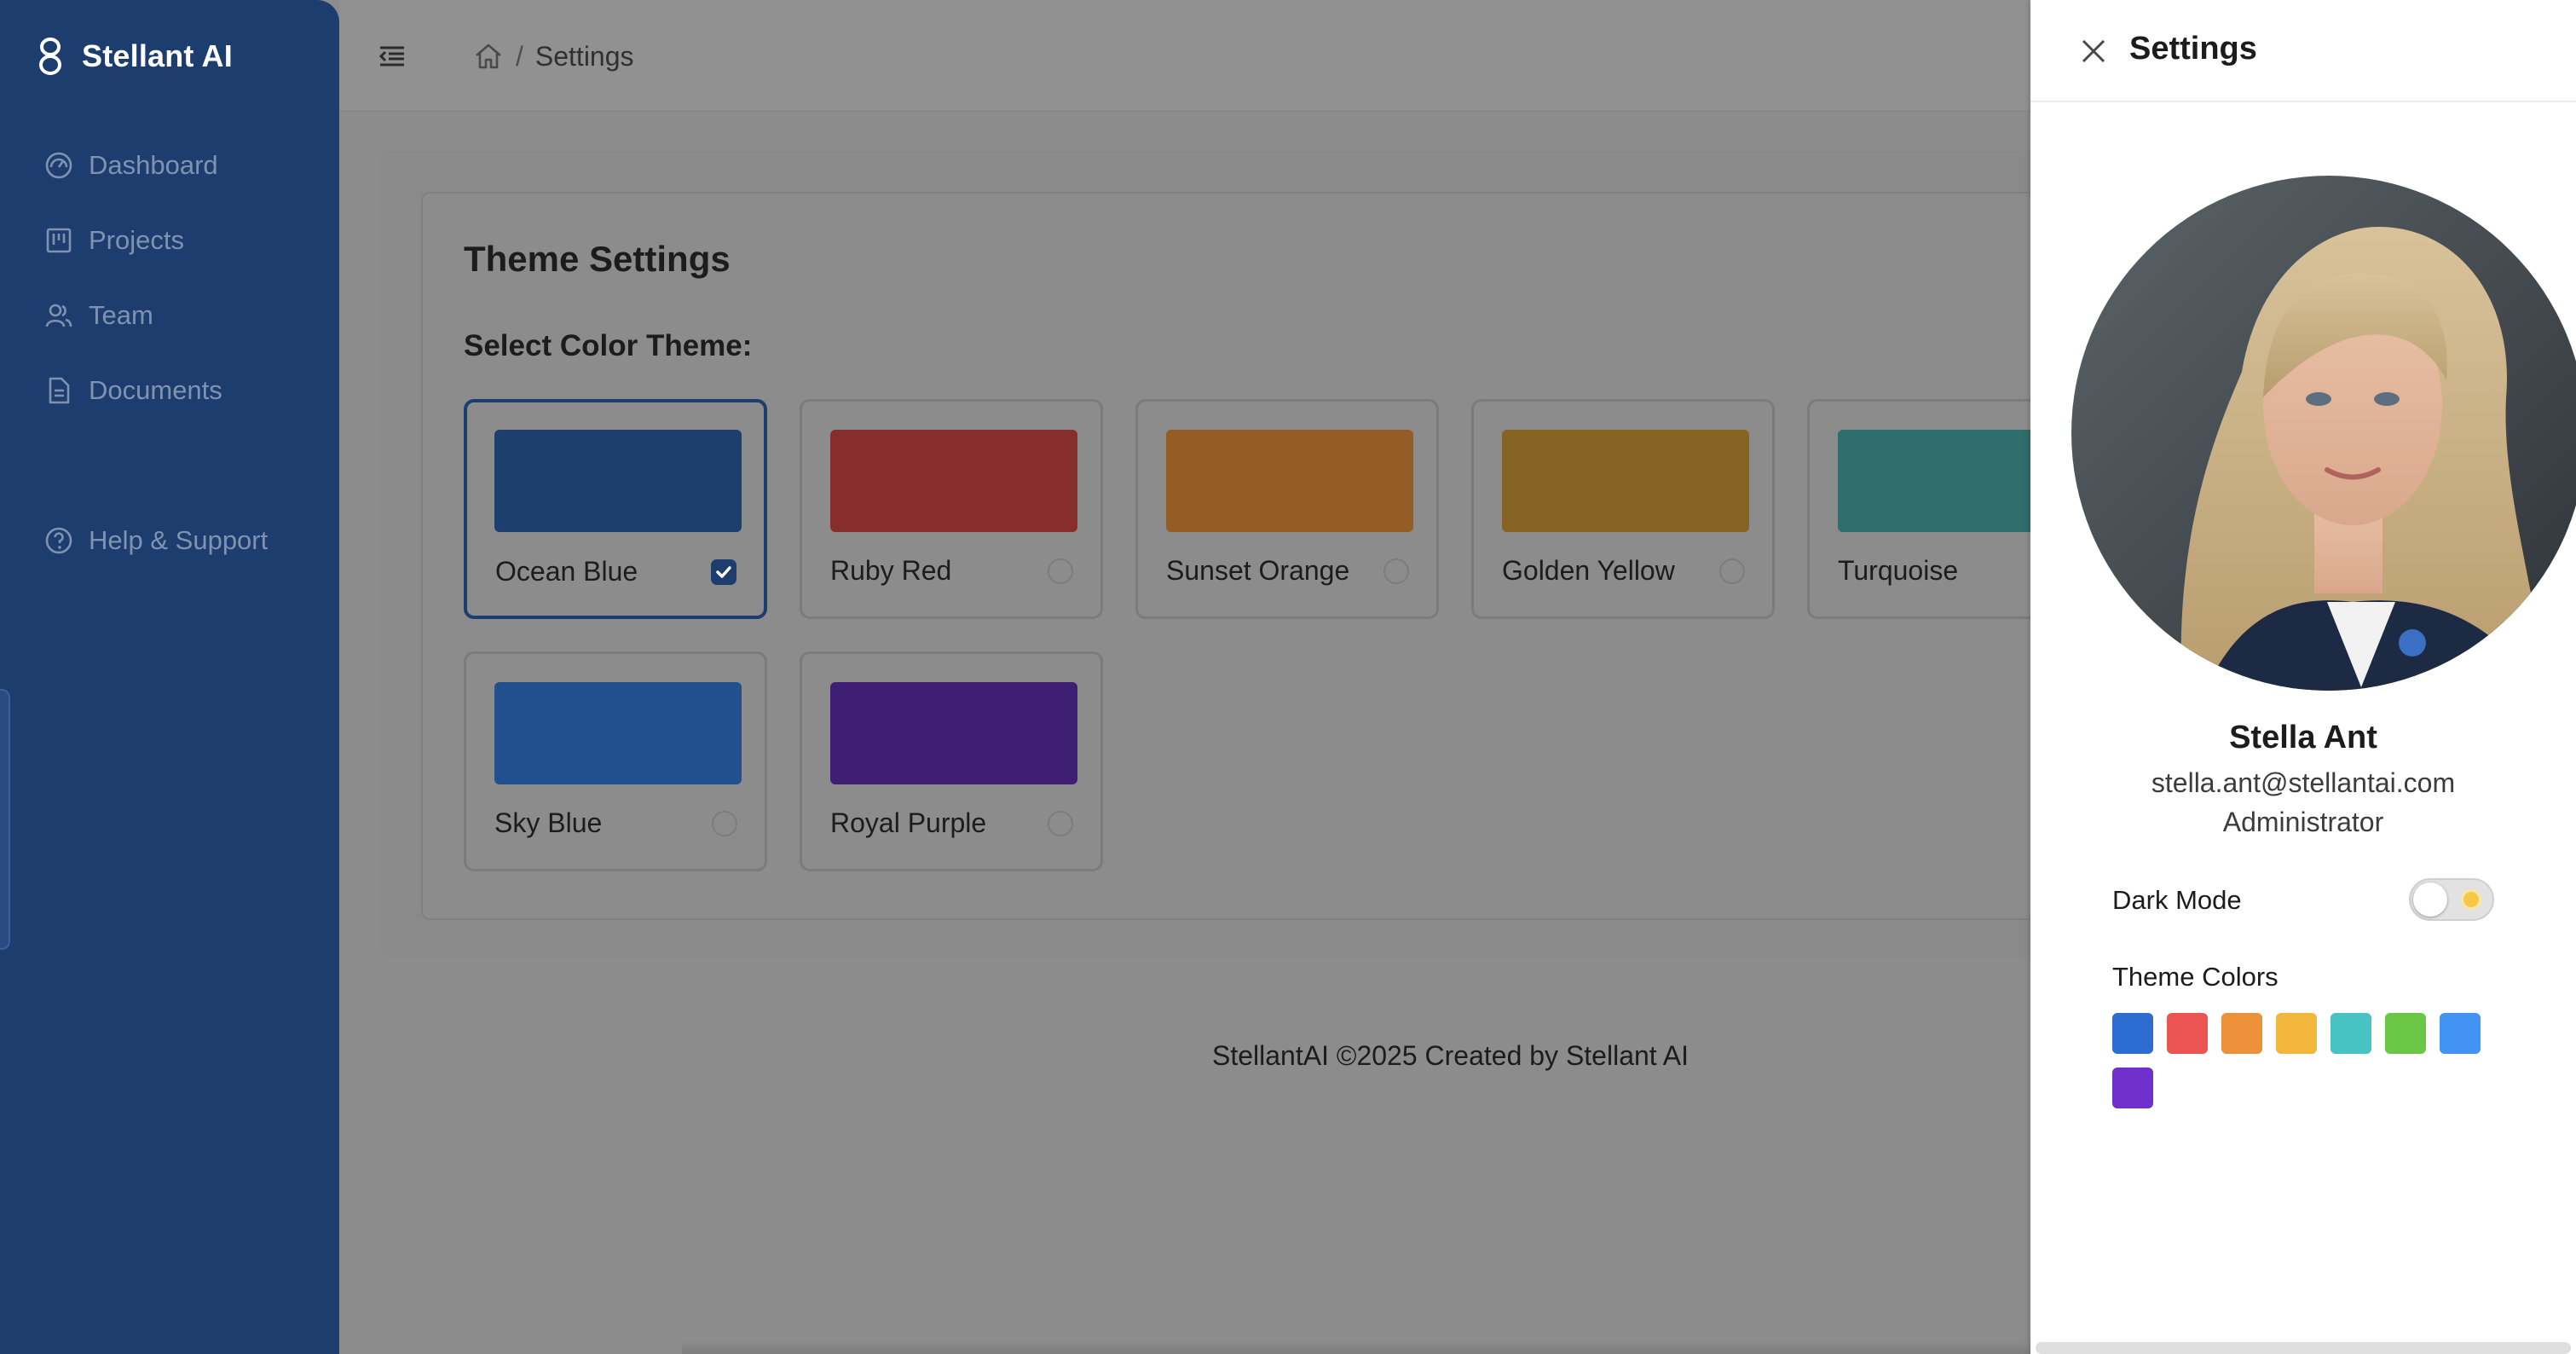  What do you see at coordinates (548, 823) in the screenshot?
I see `theme-label: Sky Blue` at bounding box center [548, 823].